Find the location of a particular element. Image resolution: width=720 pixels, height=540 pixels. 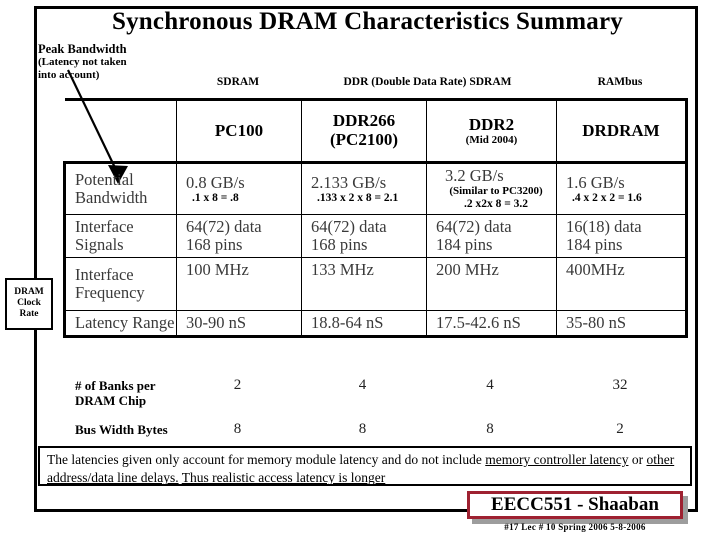

dram-clock-rate-callout: DRAM Clock Rate is located at coordinates (29, 304).